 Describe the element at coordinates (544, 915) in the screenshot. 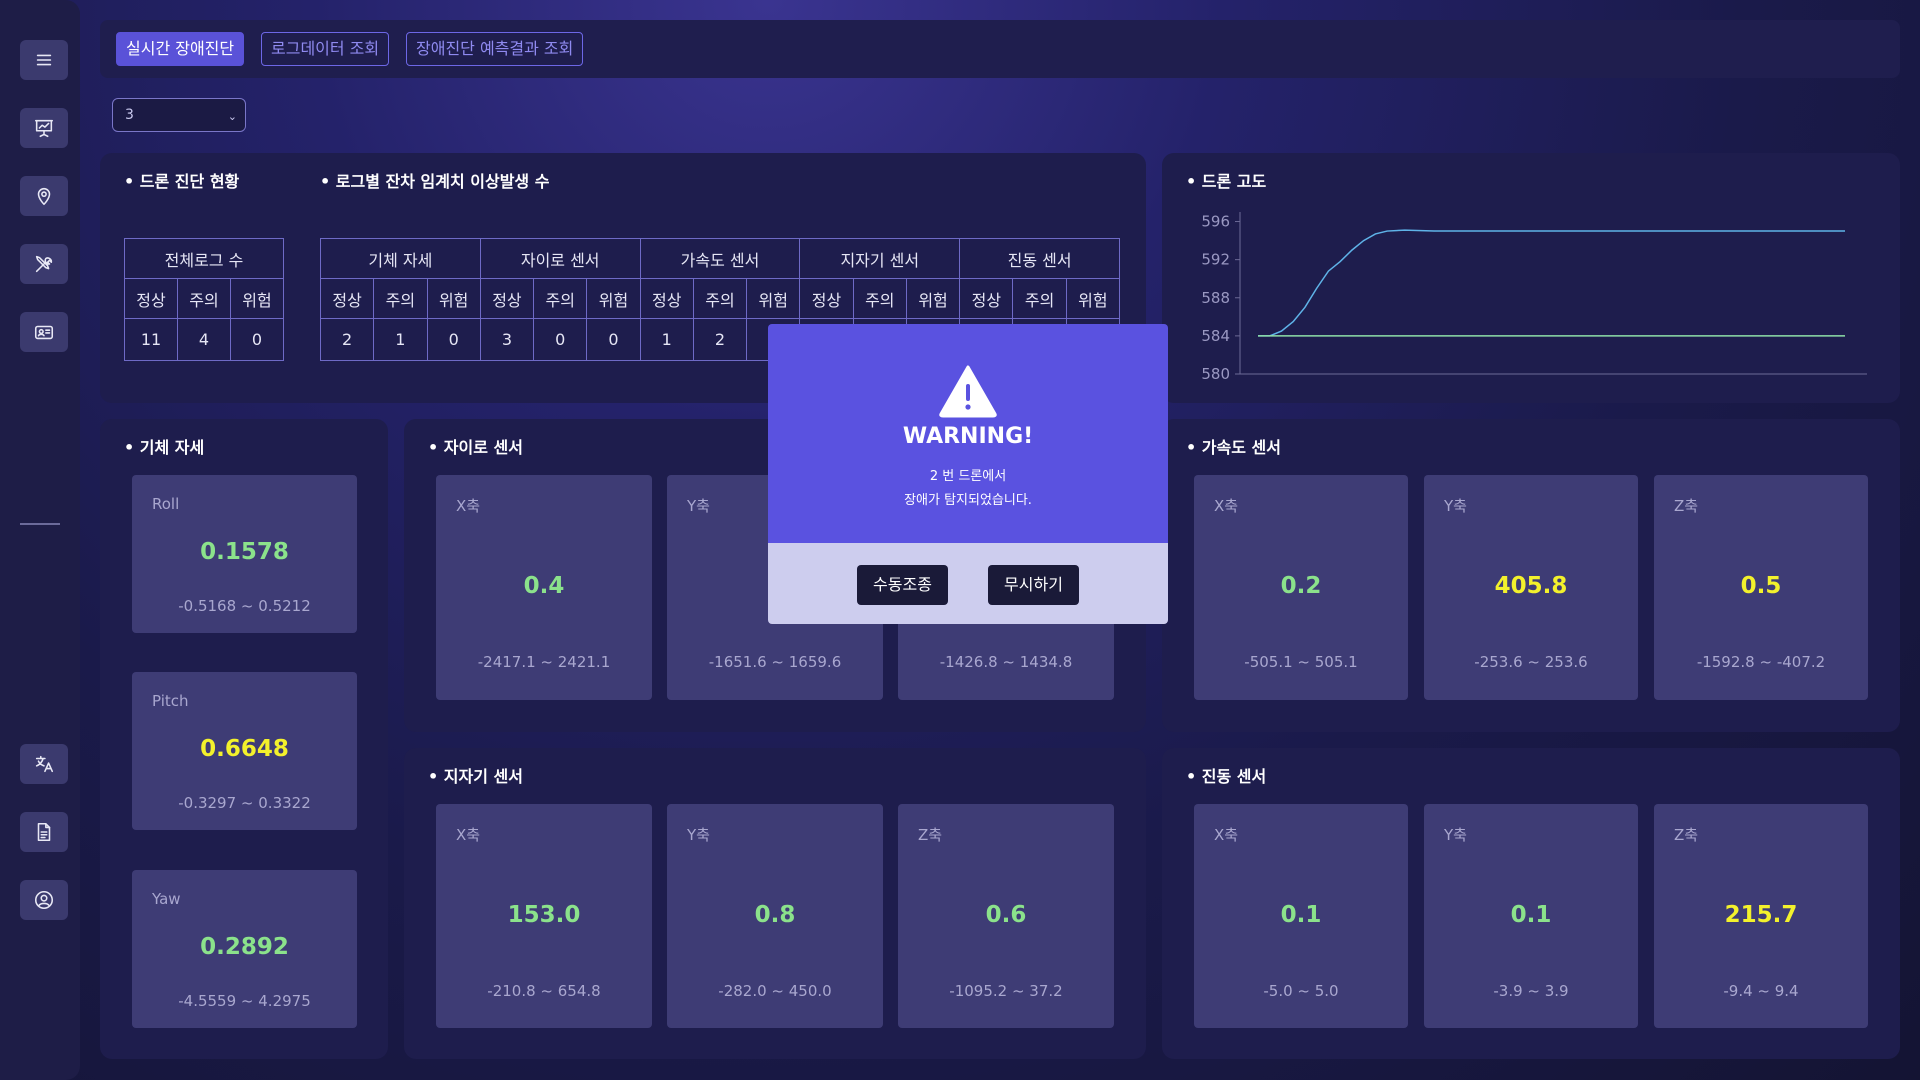

I see `card-value: 153.0` at that location.